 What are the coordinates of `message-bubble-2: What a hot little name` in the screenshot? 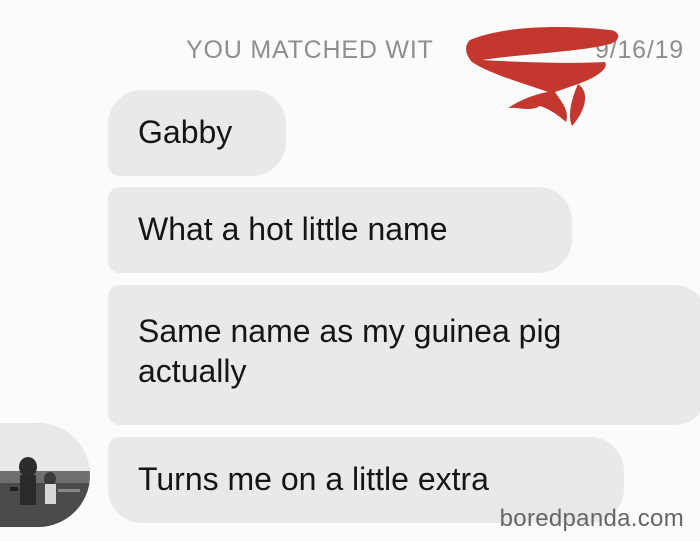 It's located at (340, 230).